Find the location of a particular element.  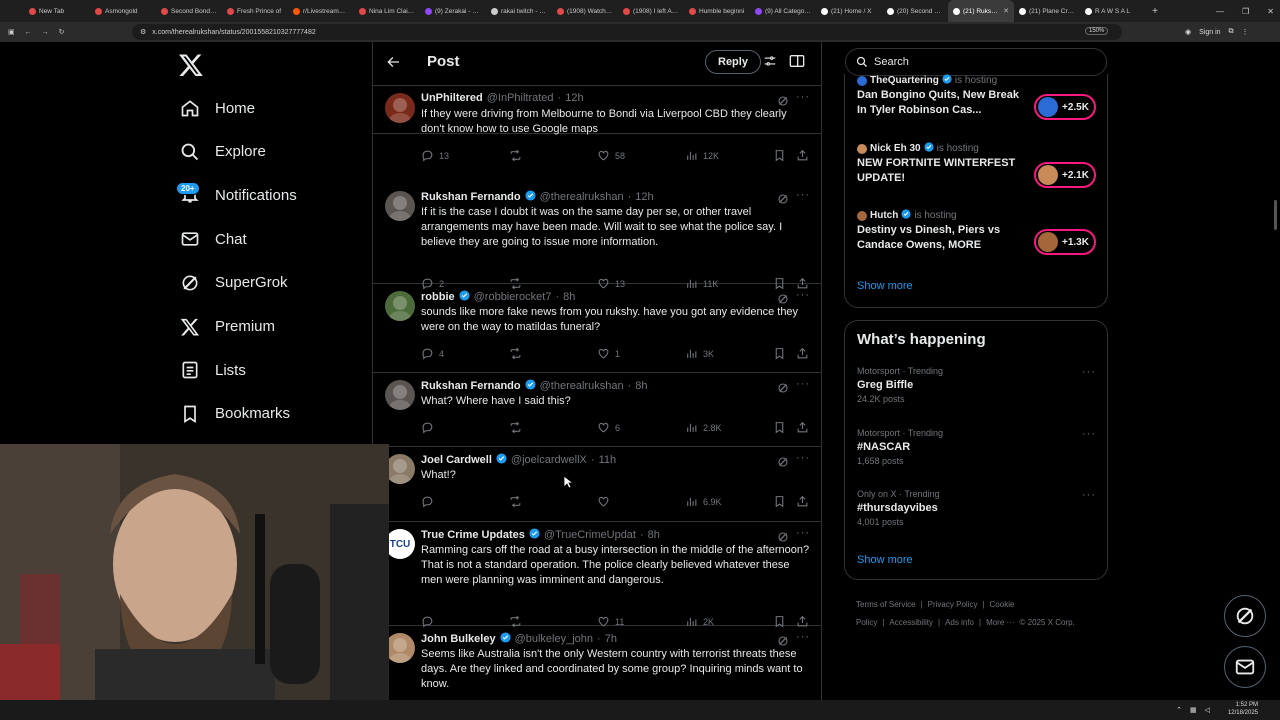

browser-tab: (20) Second Bon is located at coordinates (915, 11).